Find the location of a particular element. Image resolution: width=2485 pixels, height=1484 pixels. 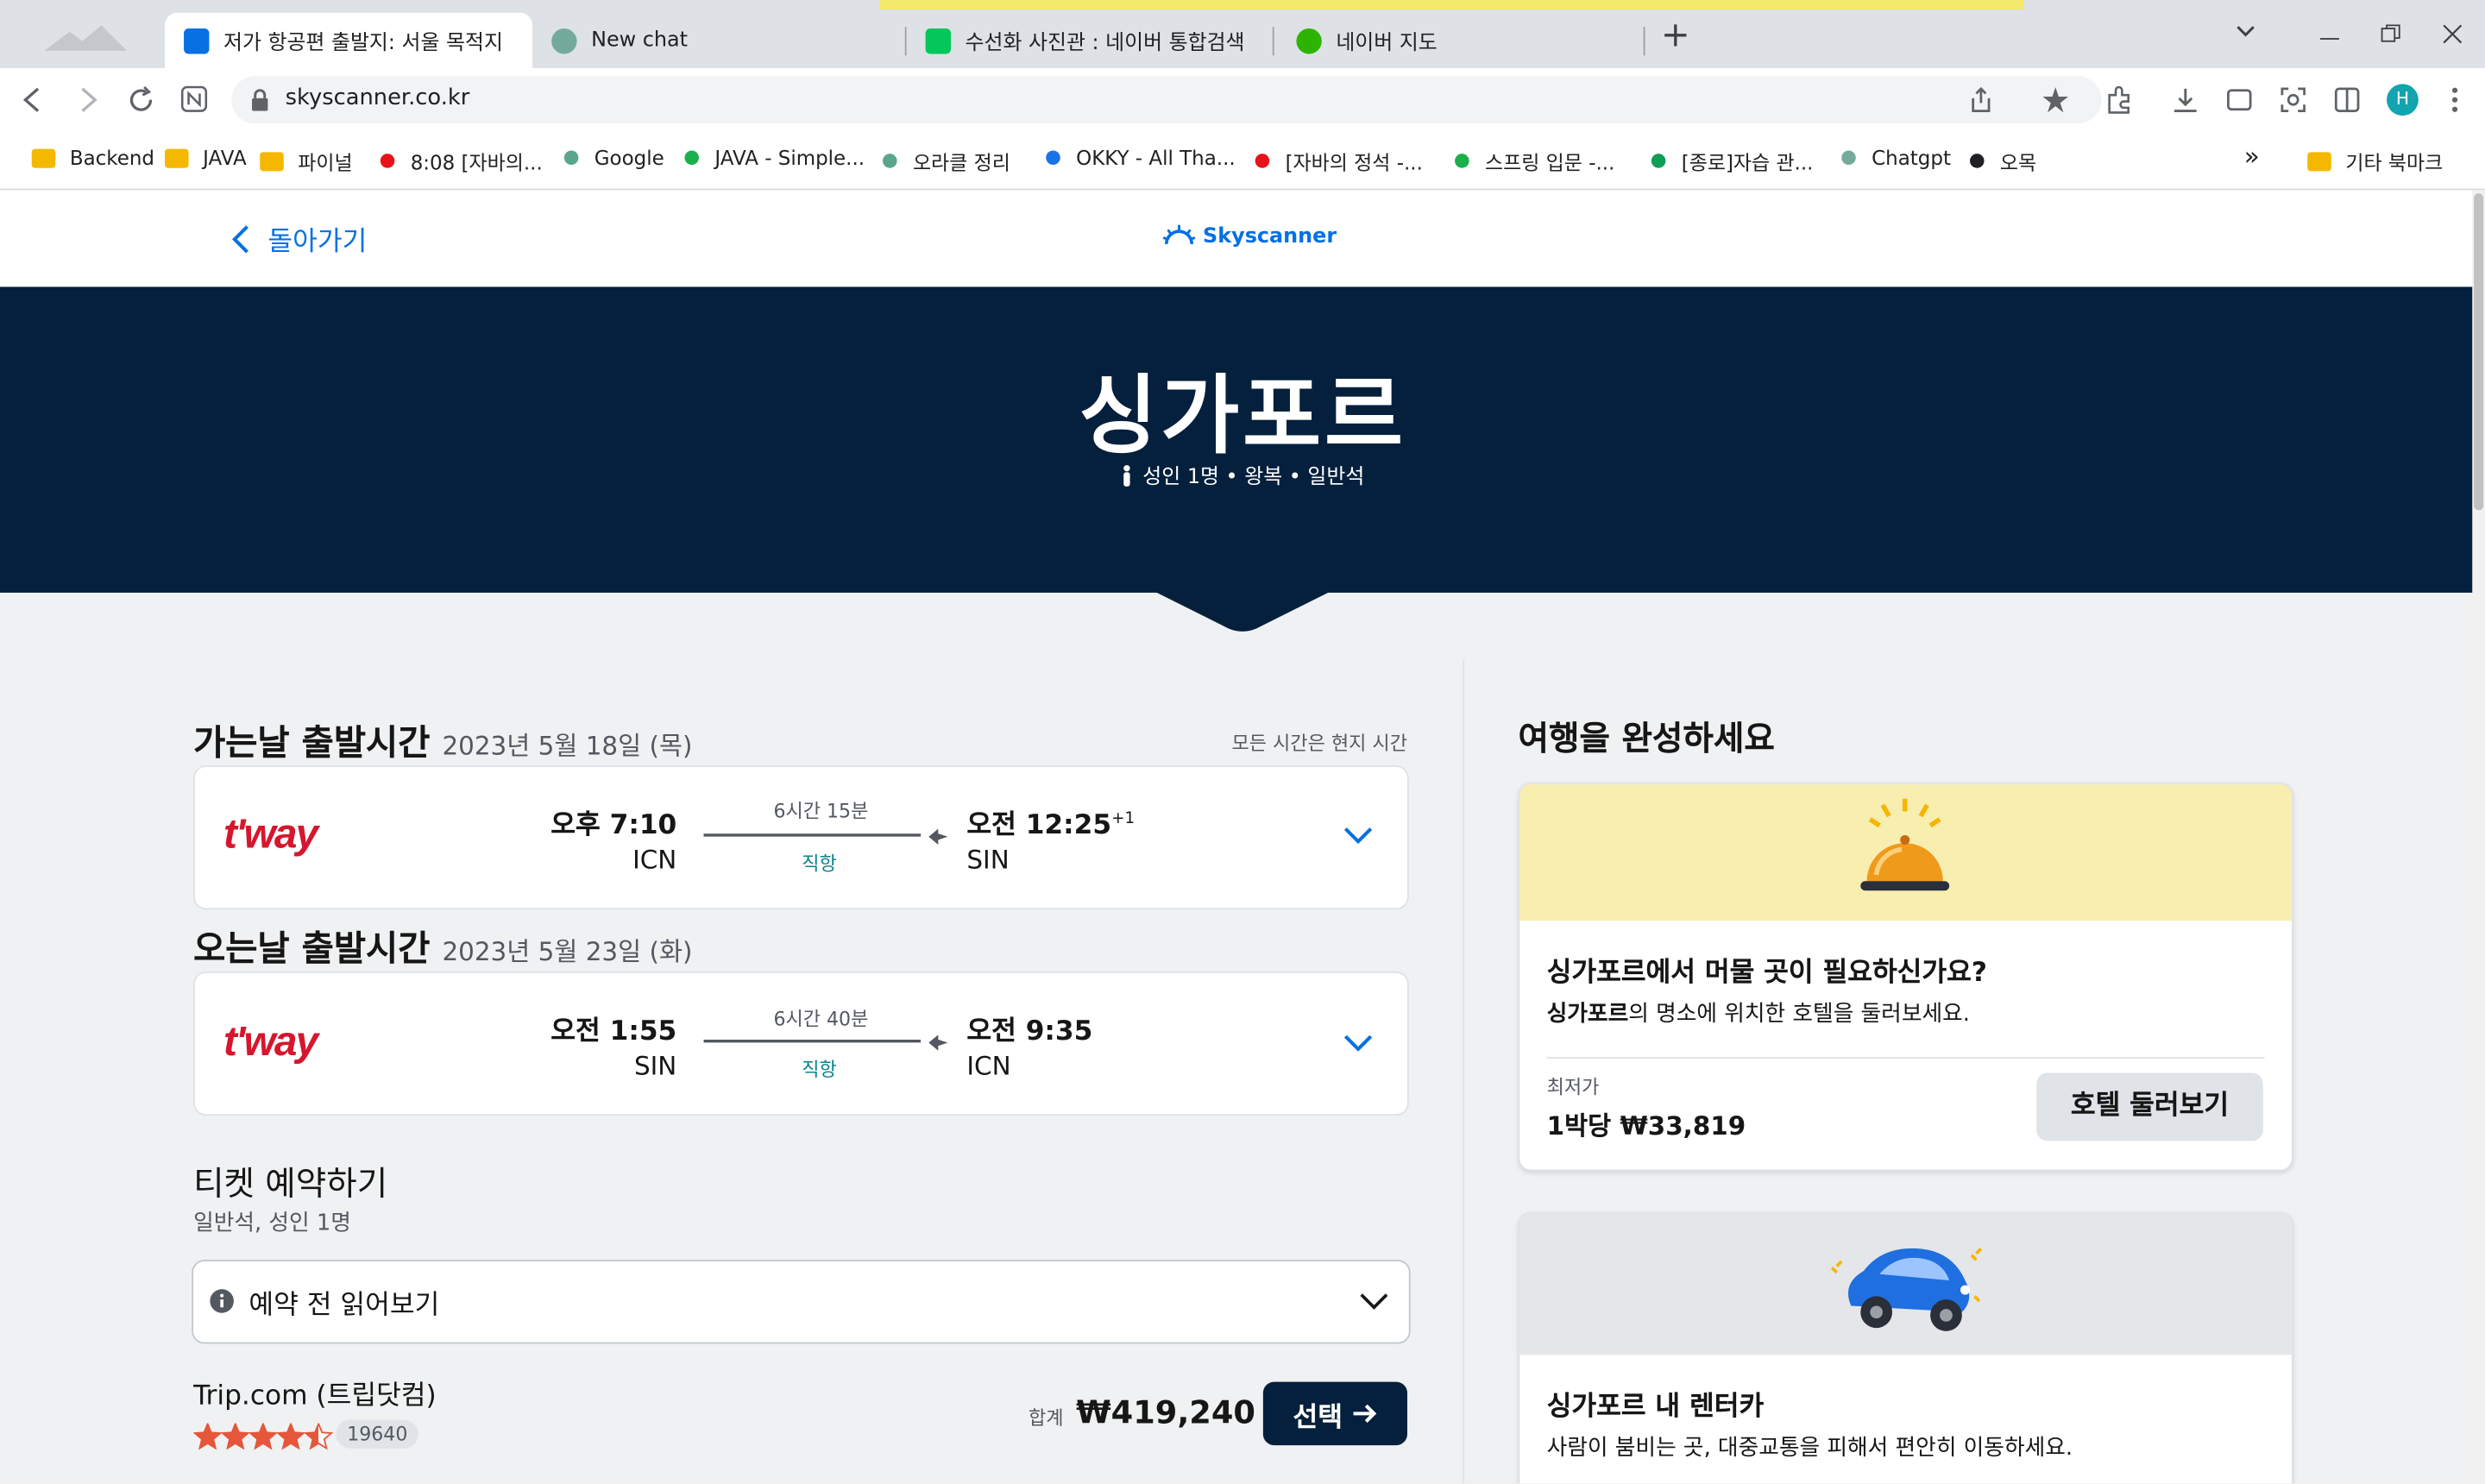

browse-hotels-button: 호텔 둘러보기 is located at coordinates (2149, 1106).